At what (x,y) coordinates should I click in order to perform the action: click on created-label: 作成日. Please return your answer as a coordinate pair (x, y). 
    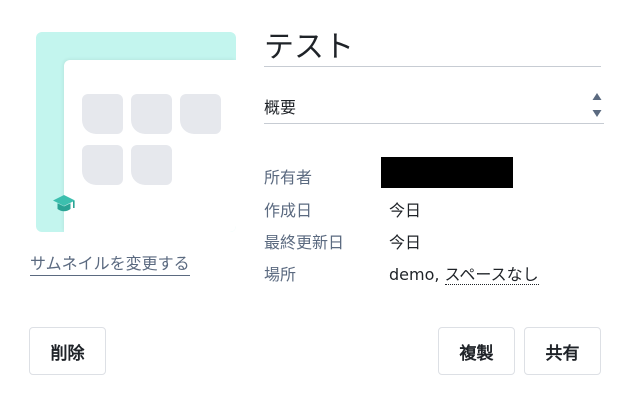
    Looking at the image, I should click on (288, 210).